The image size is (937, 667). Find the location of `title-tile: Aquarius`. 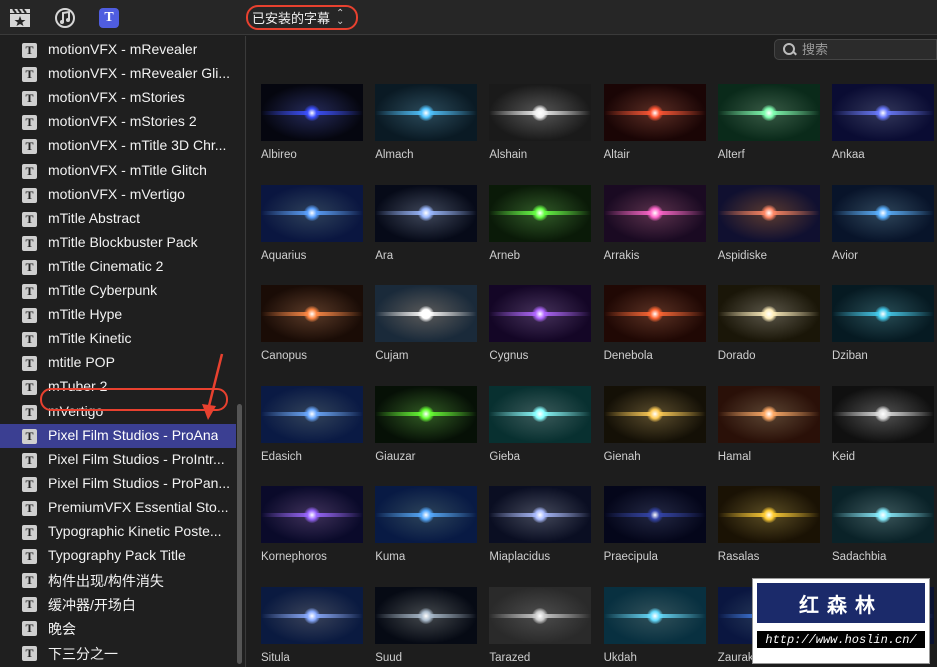

title-tile: Aquarius is located at coordinates (312, 223).